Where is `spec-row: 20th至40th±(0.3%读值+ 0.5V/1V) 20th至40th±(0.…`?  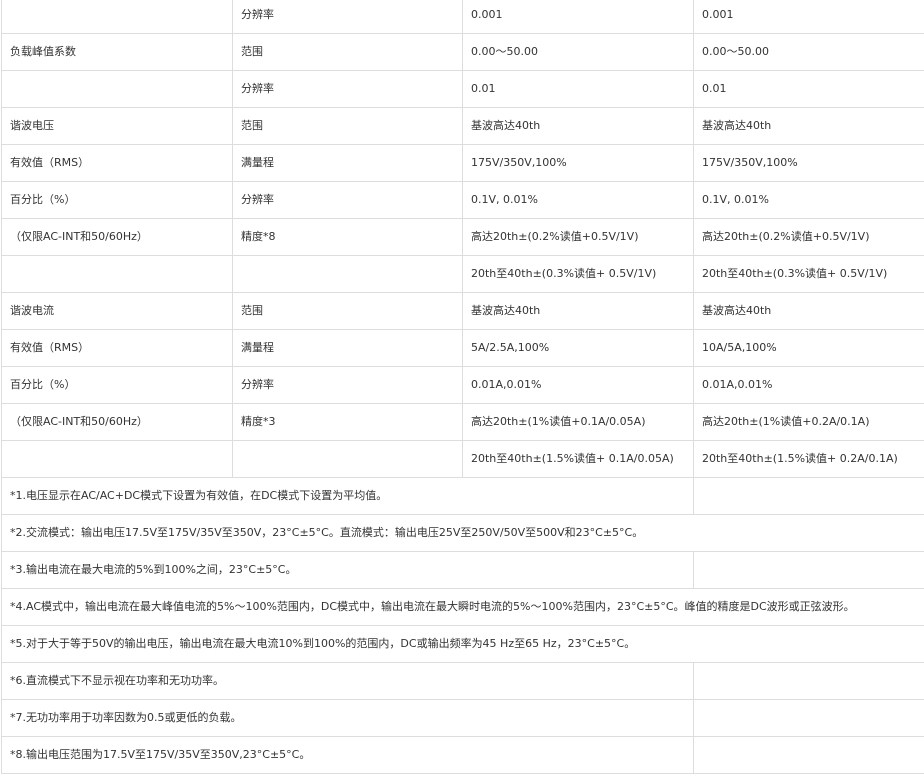
spec-row: 20th至40th±(0.3%读值+ 0.5V/1V) 20th至40th±(0.… is located at coordinates (462, 274).